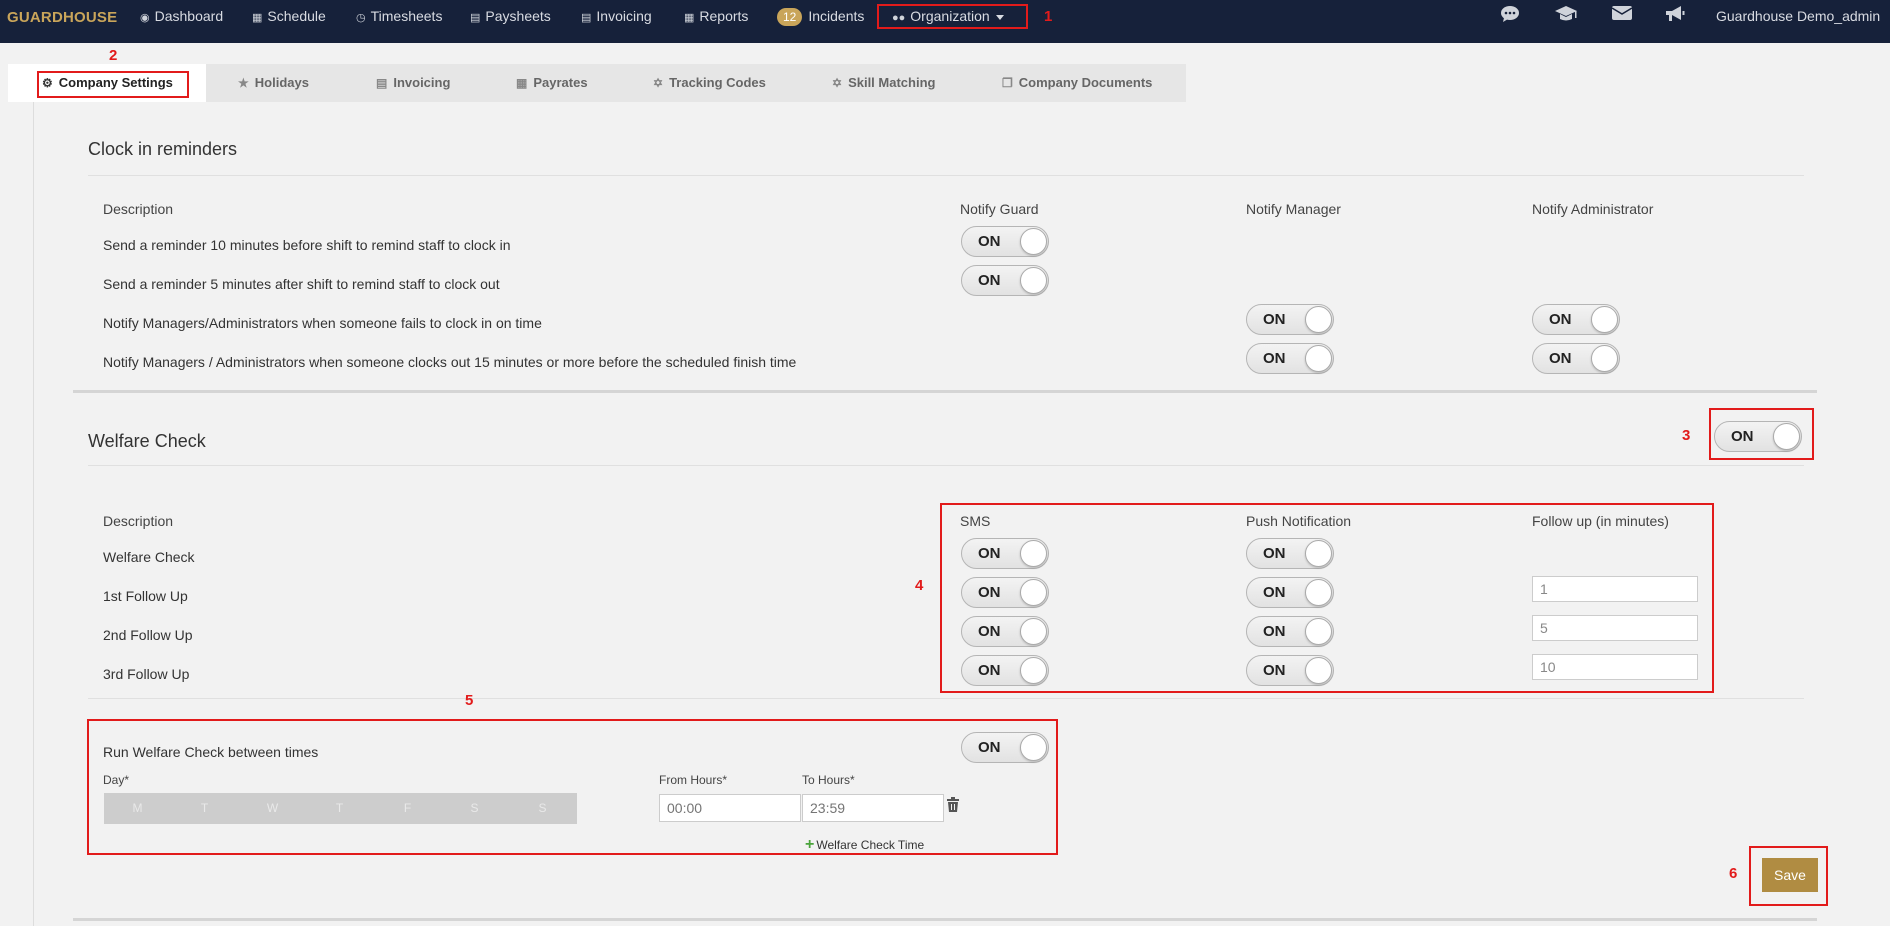  Describe the element at coordinates (892, 82) in the screenshot. I see `tab-skill-matching-label: Skill Matching` at that location.